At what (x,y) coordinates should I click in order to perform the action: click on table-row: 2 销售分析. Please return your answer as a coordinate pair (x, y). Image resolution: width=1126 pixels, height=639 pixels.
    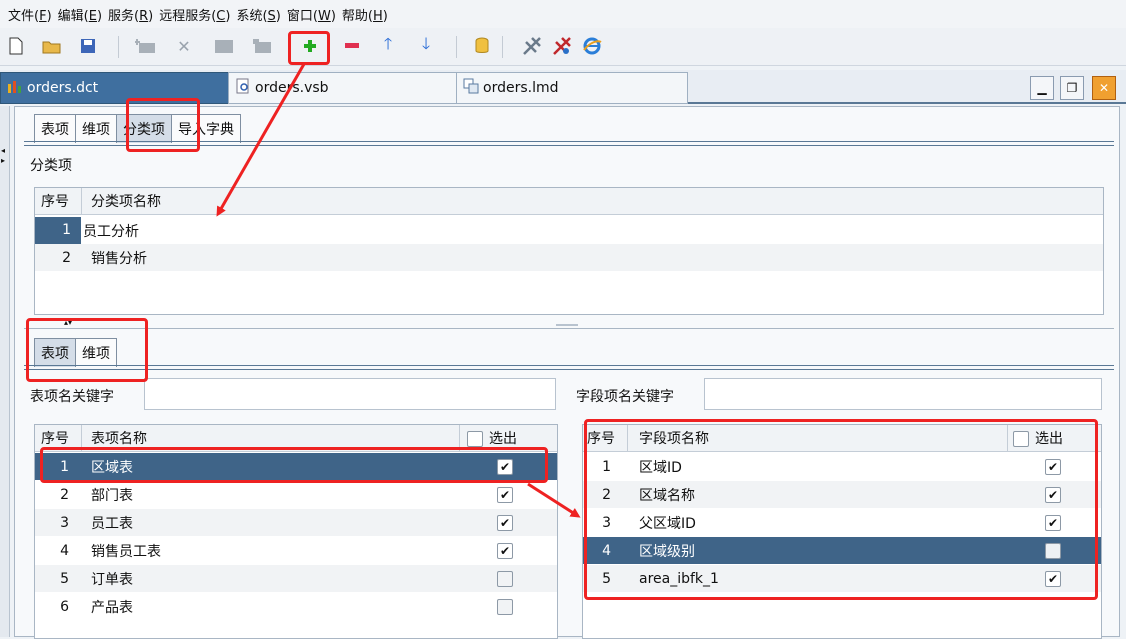
    Looking at the image, I should click on (569, 257).